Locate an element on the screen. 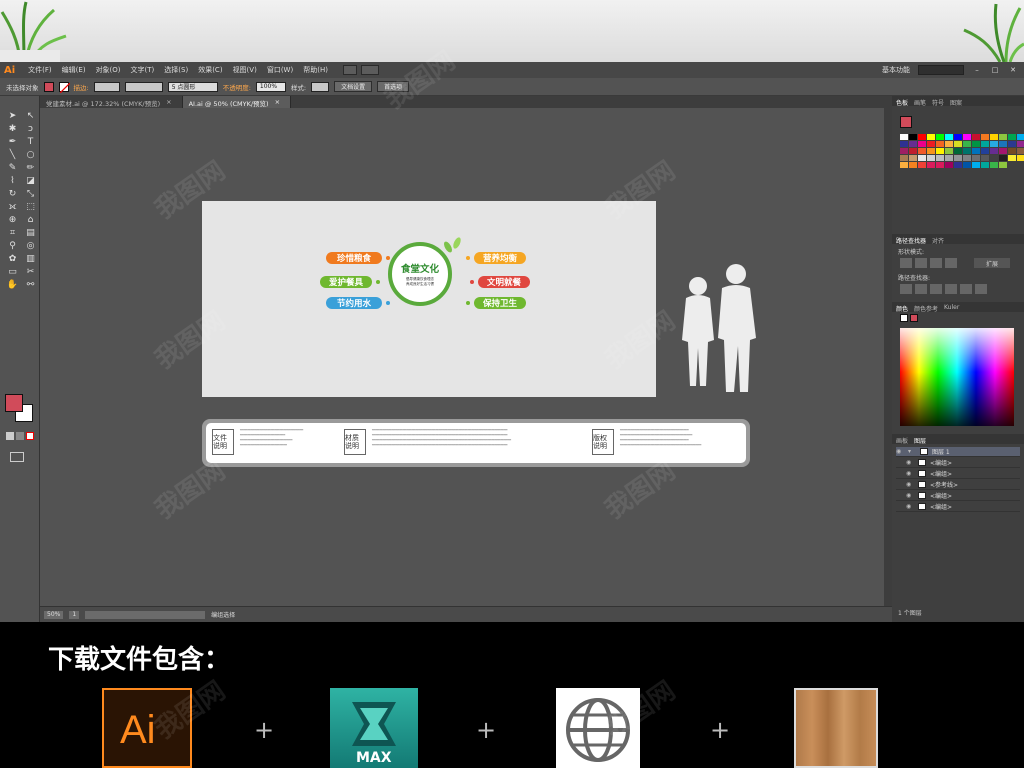 This screenshot has height=768, width=1024. tab-pathfinder: 路径查找器 is located at coordinates (911, 240).